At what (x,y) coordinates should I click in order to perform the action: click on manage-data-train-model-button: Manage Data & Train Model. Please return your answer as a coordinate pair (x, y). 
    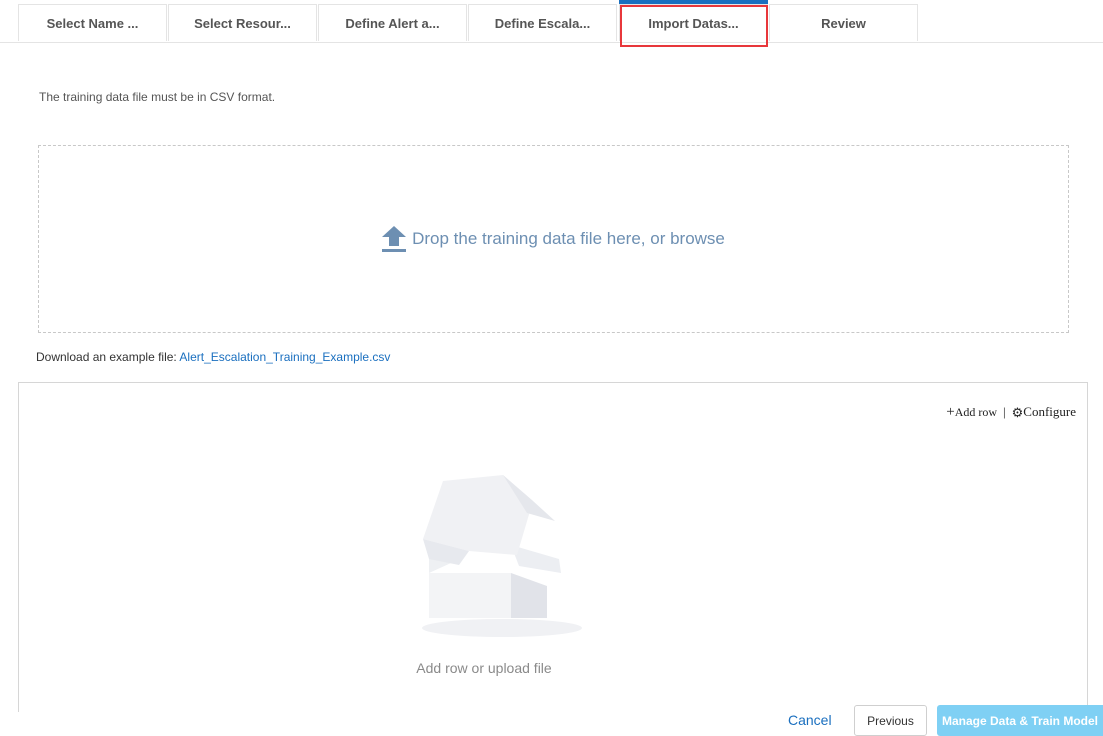
    Looking at the image, I should click on (1020, 720).